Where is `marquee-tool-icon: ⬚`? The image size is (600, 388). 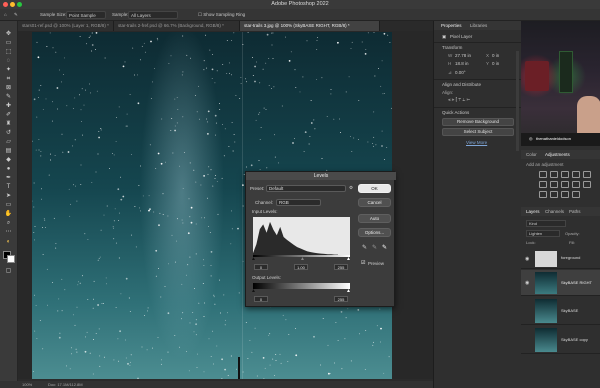 marquee-tool-icon: ⬚ is located at coordinates (8, 52).